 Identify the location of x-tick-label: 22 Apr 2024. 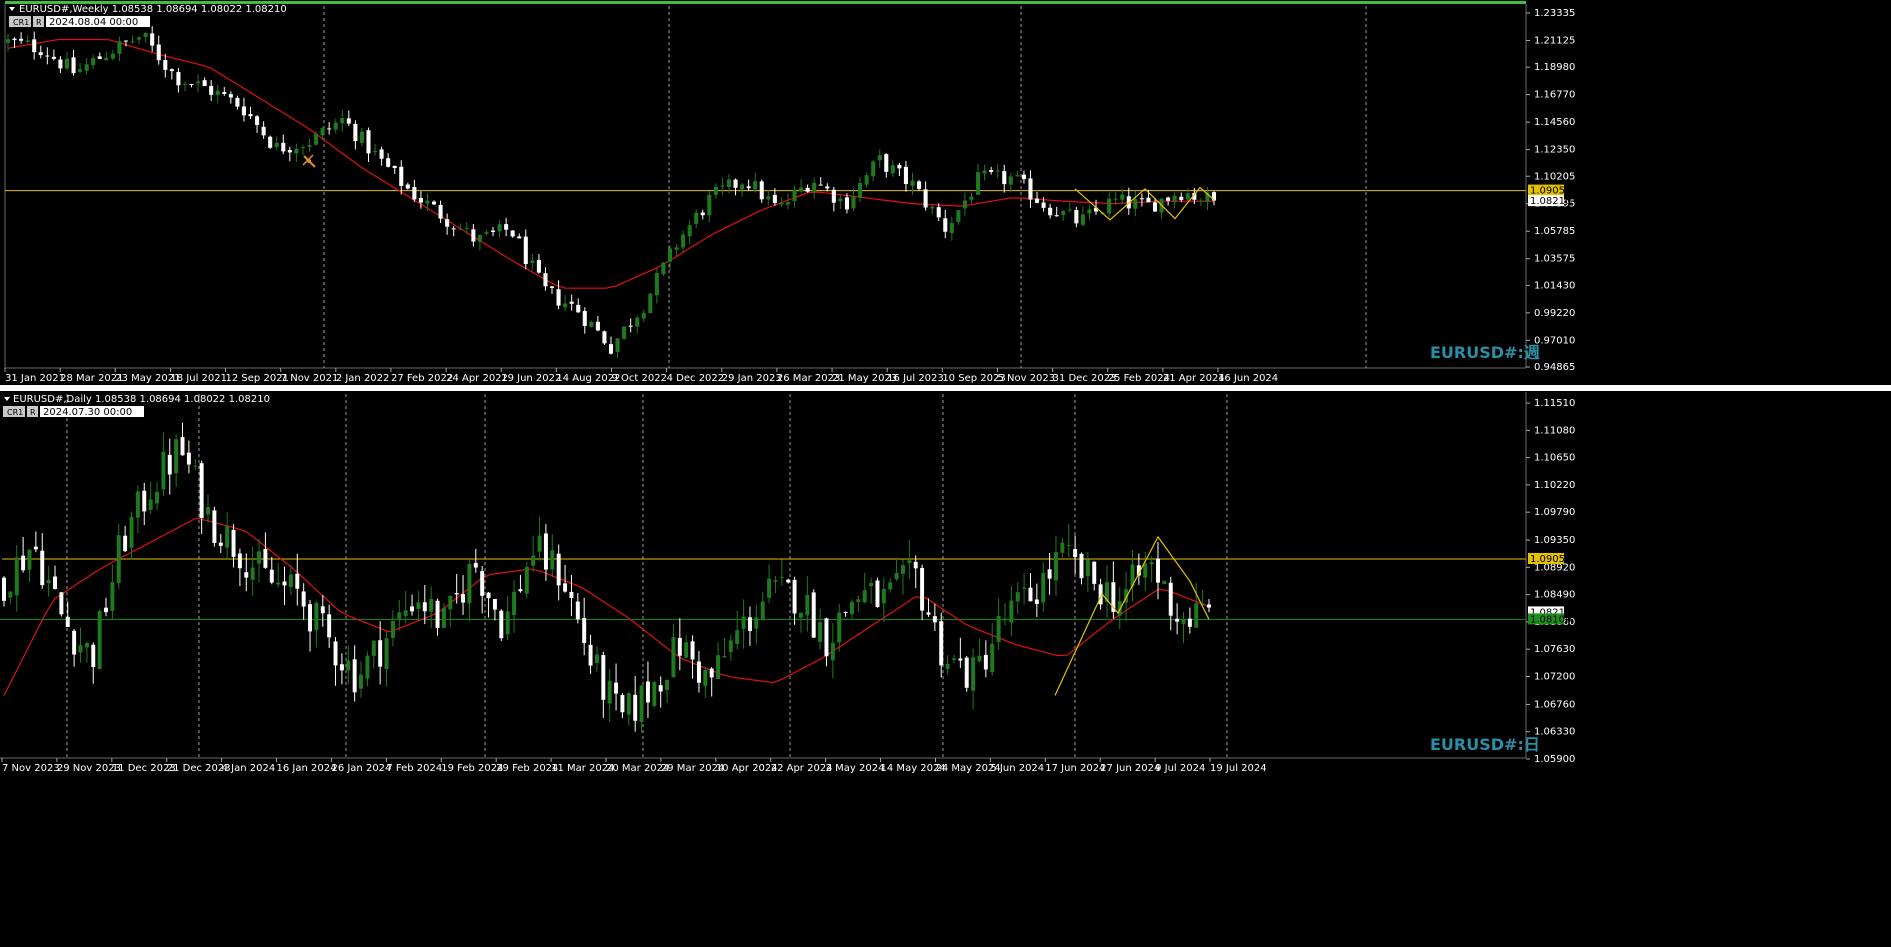
(802, 768).